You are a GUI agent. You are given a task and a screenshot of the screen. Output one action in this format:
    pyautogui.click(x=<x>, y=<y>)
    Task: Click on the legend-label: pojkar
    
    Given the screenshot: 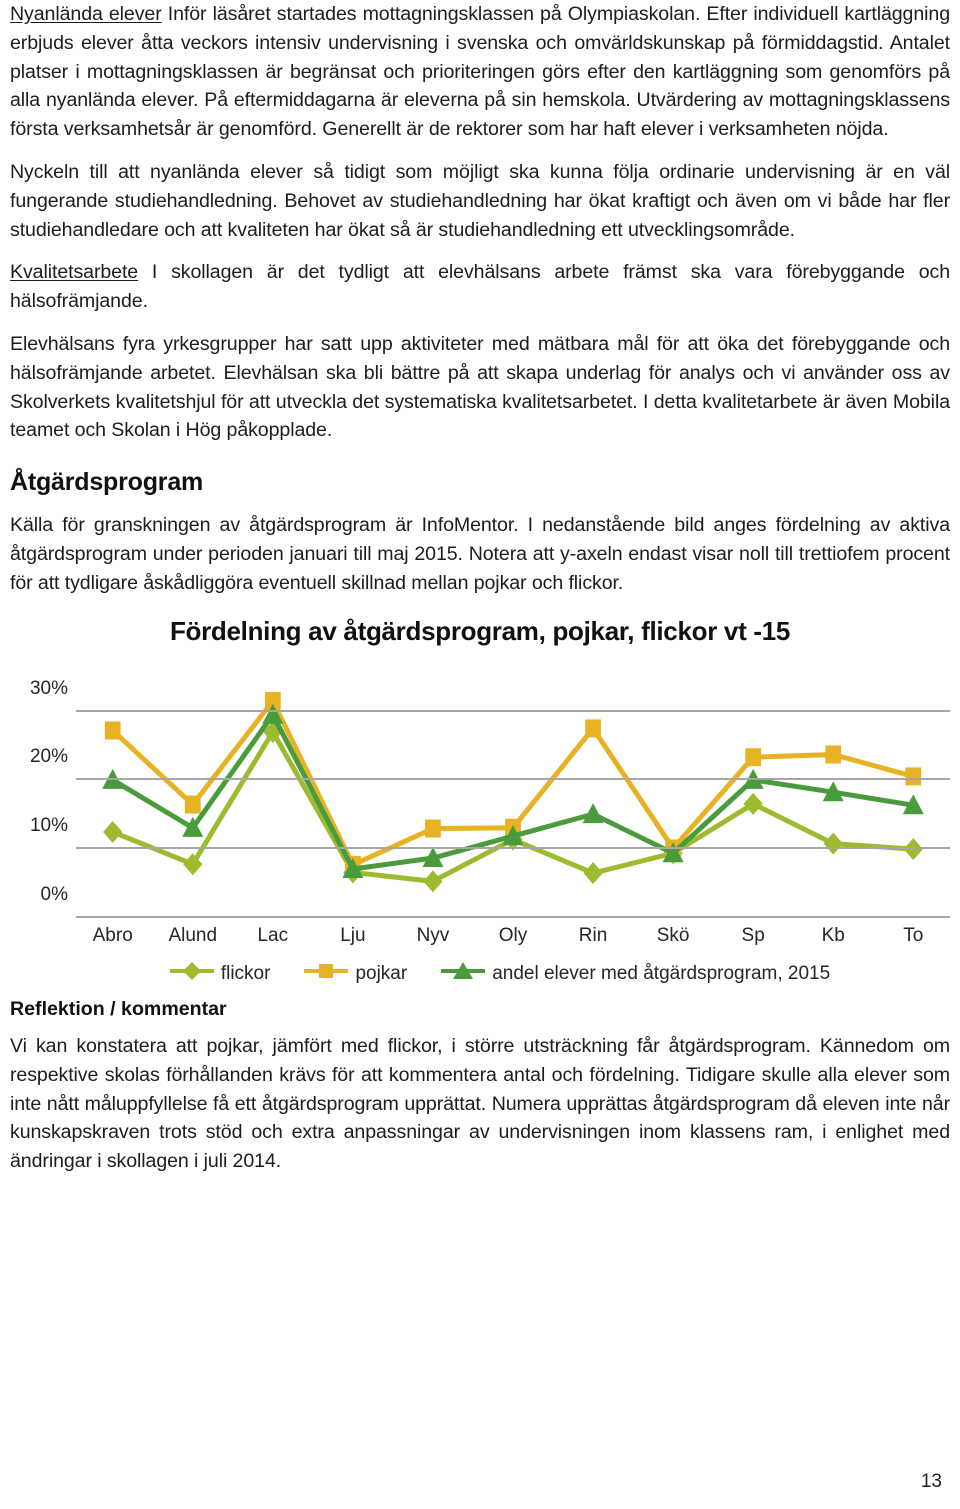 What is the action you would take?
    pyautogui.click(x=381, y=973)
    